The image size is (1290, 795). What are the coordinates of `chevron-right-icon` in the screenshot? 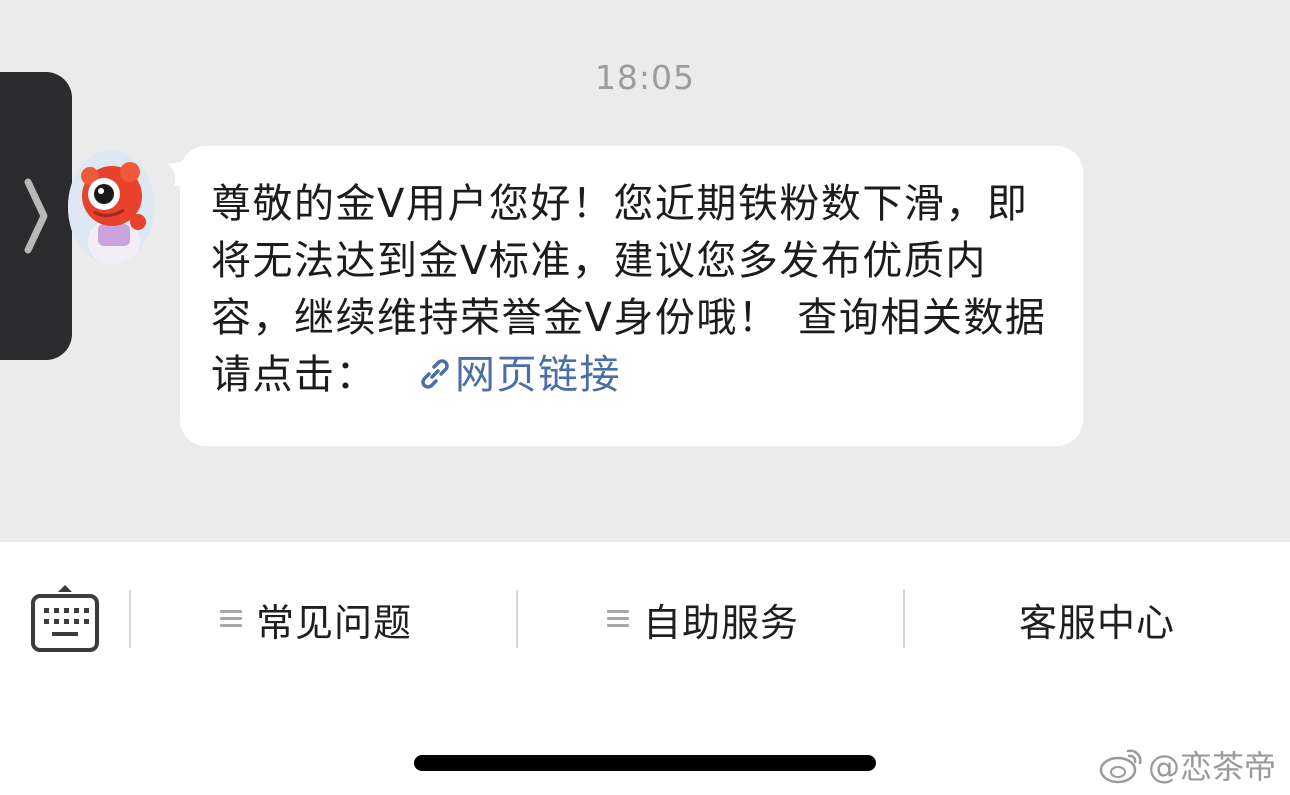 It's located at (36, 216).